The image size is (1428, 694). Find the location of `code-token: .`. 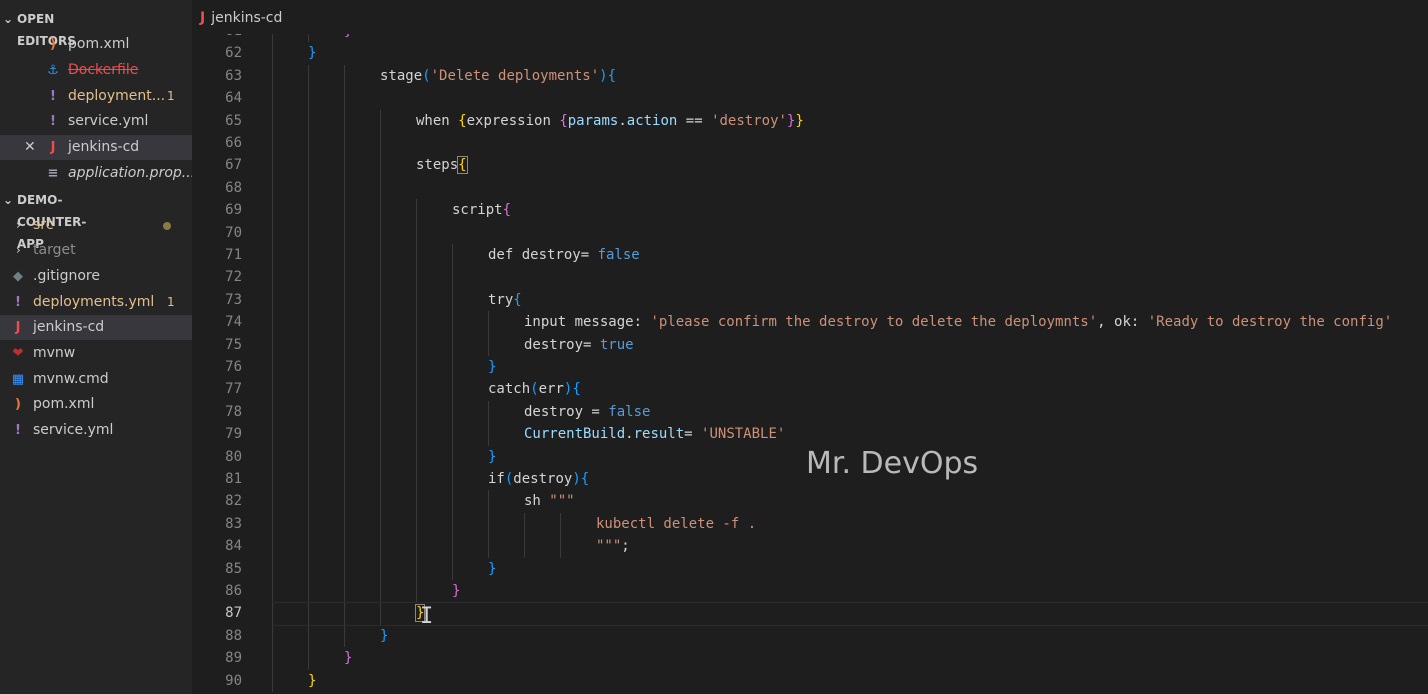

code-token: . is located at coordinates (622, 120).